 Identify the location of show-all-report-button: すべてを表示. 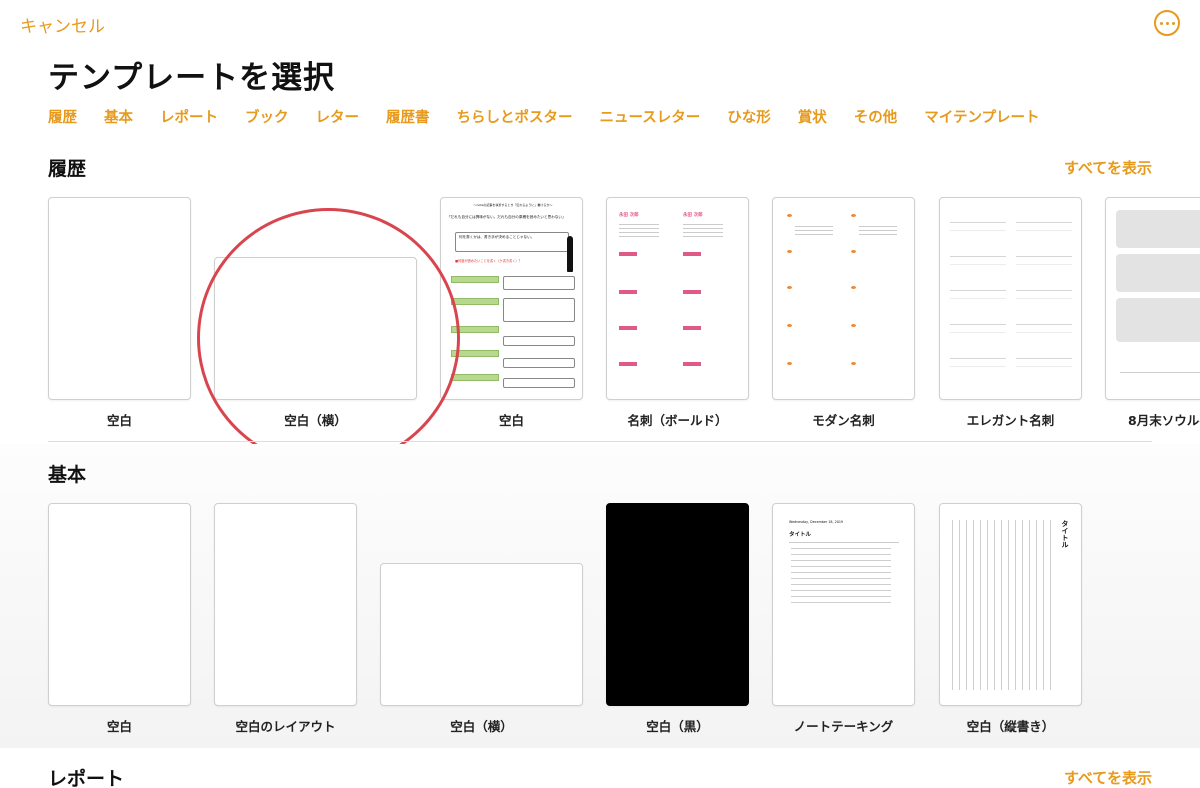
(1108, 777).